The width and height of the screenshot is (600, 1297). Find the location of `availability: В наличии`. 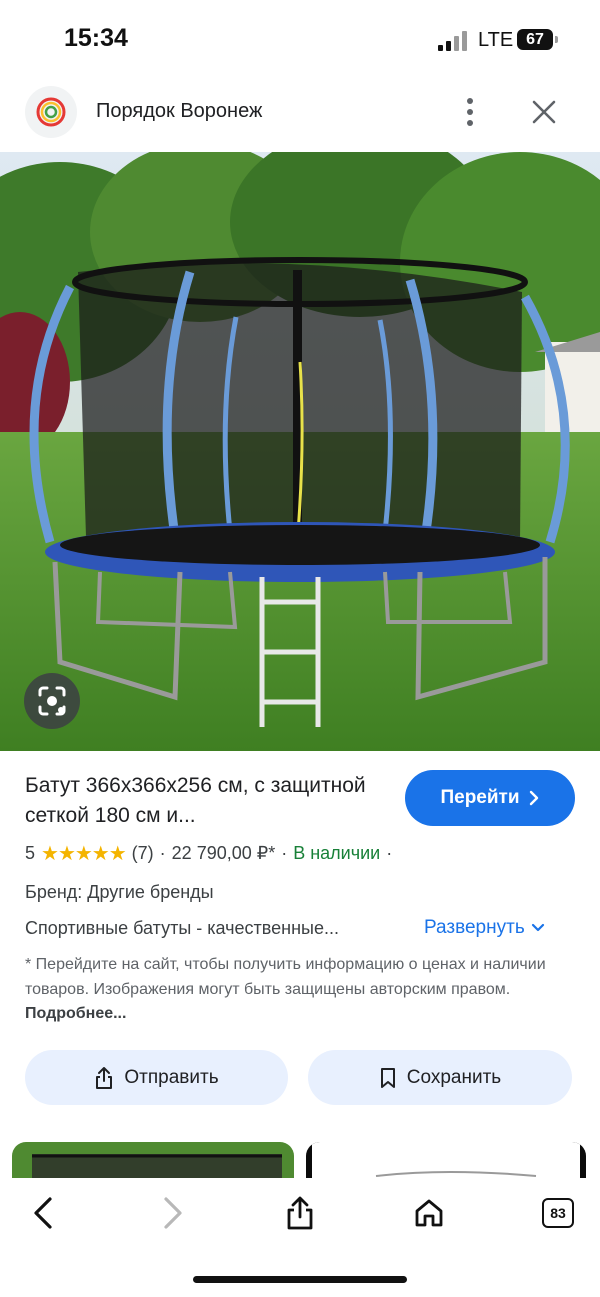

availability: В наличии is located at coordinates (337, 853).